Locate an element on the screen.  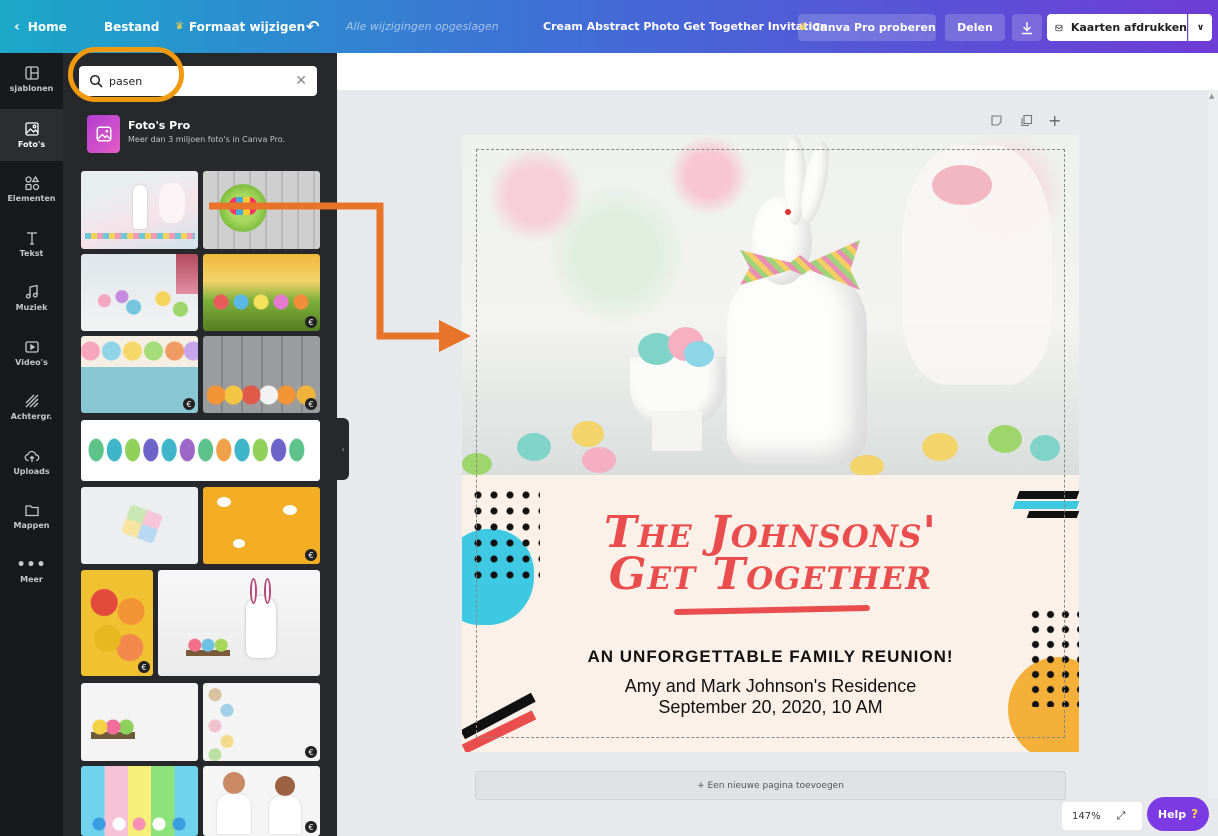
save-status: Alle wijzigingen opgeslagen is located at coordinates (422, 26).